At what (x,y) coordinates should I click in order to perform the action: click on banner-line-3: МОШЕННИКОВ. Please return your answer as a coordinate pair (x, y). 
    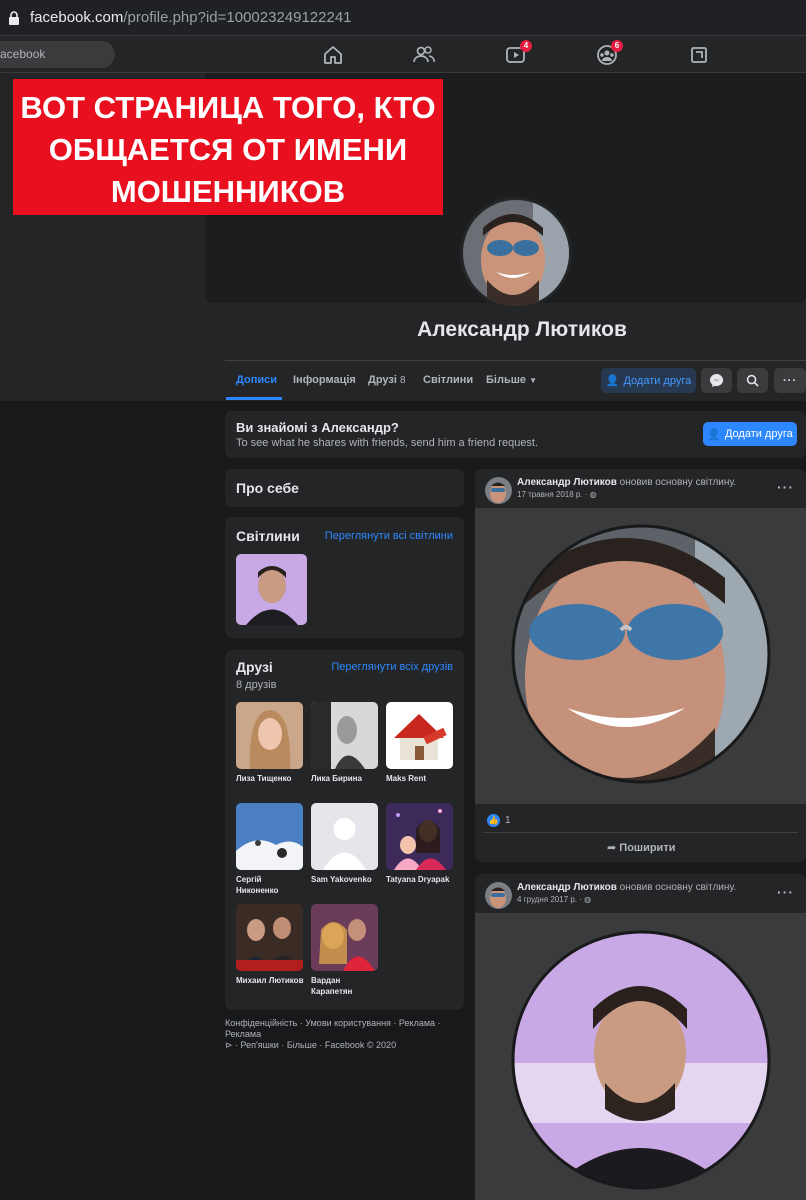
    Looking at the image, I should click on (228, 191).